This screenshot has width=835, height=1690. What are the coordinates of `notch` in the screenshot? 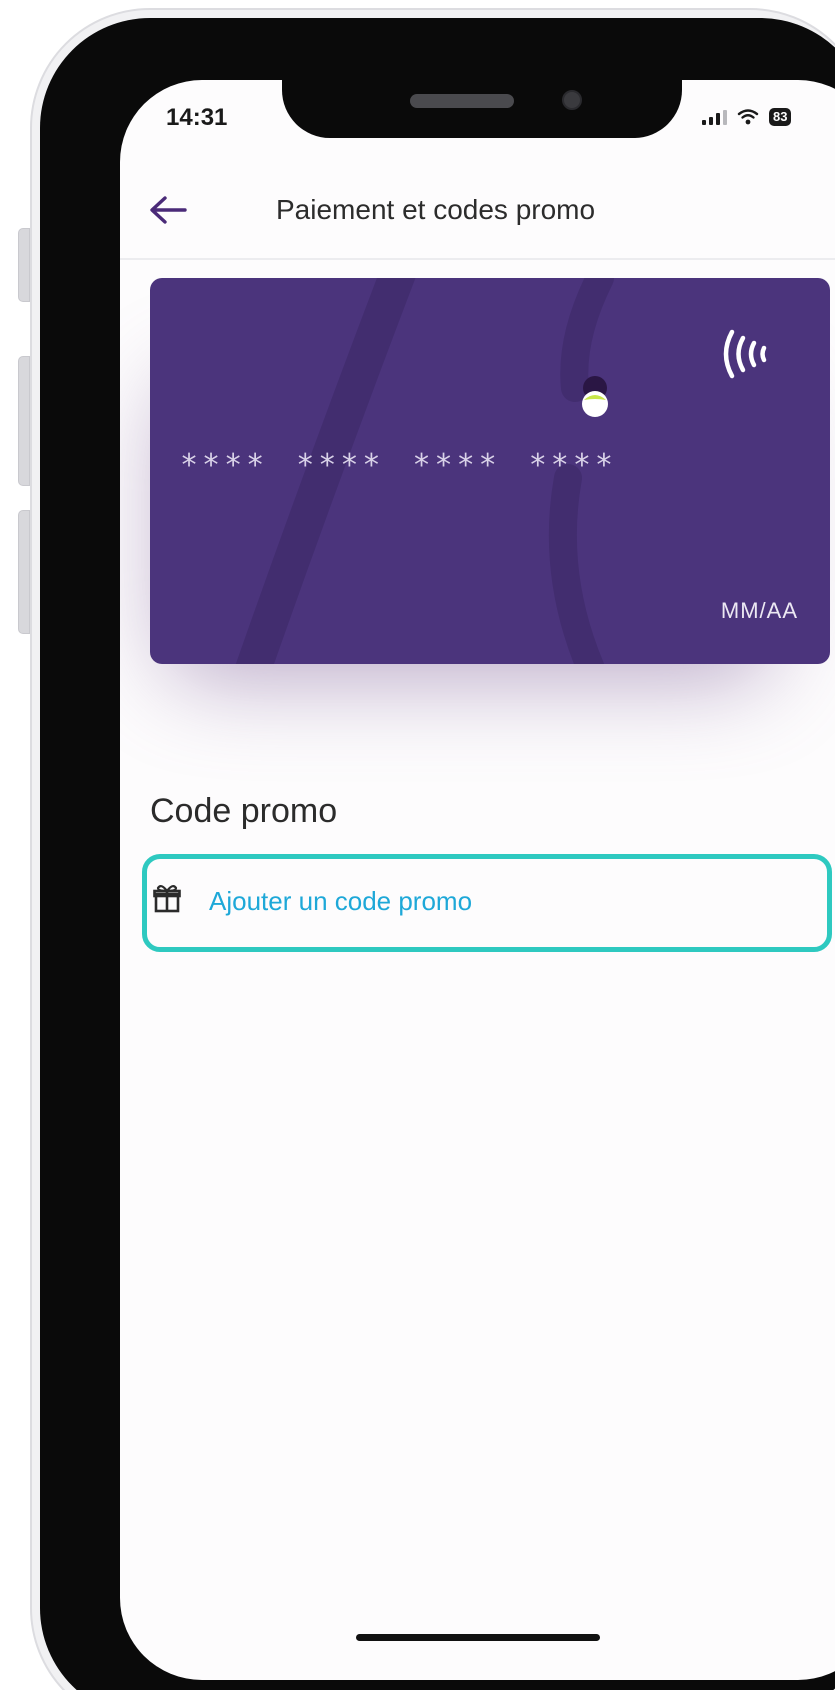 It's located at (482, 109).